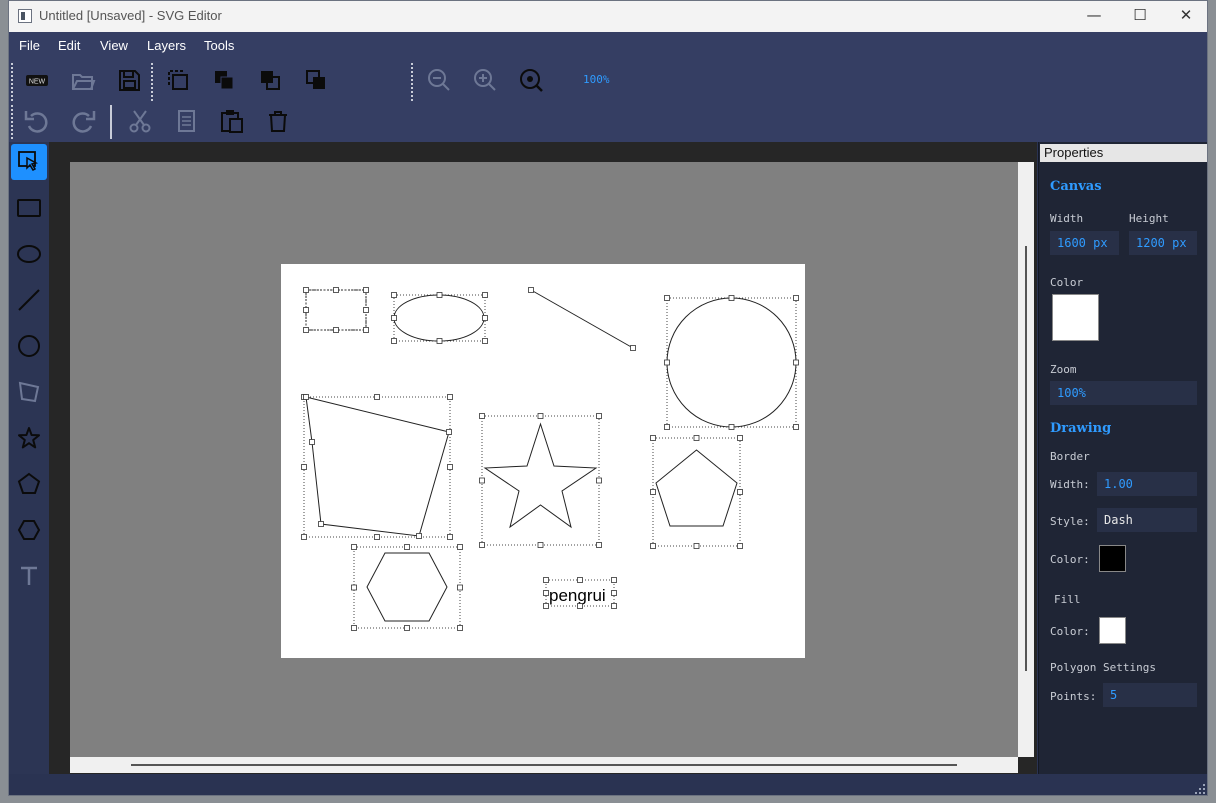 Image resolution: width=1216 pixels, height=803 pixels. Describe the element at coordinates (29, 484) in the screenshot. I see `pentagon-tool` at that location.